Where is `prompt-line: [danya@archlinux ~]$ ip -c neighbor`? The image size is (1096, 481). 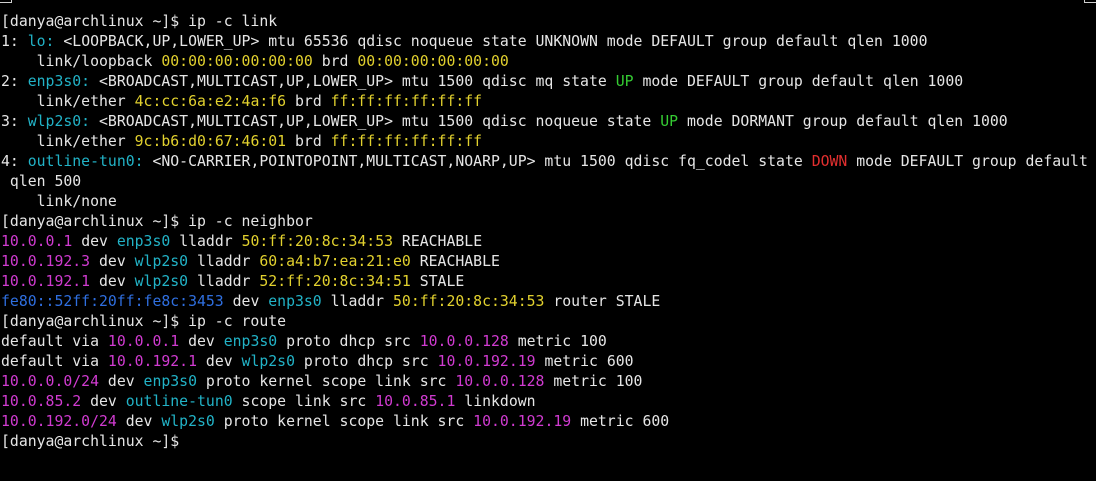
prompt-line: [danya@archlinux ~]$ ip -c neighbor is located at coordinates (544, 222).